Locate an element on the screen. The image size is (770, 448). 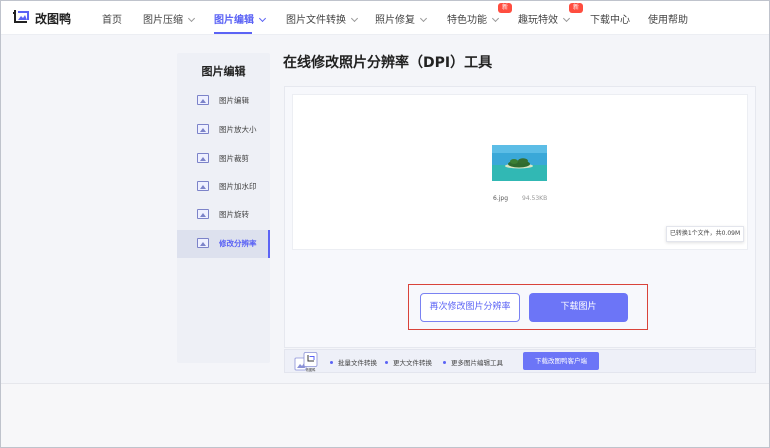
sidebar-item-resolution: 修改分辨率 is located at coordinates (223, 244).